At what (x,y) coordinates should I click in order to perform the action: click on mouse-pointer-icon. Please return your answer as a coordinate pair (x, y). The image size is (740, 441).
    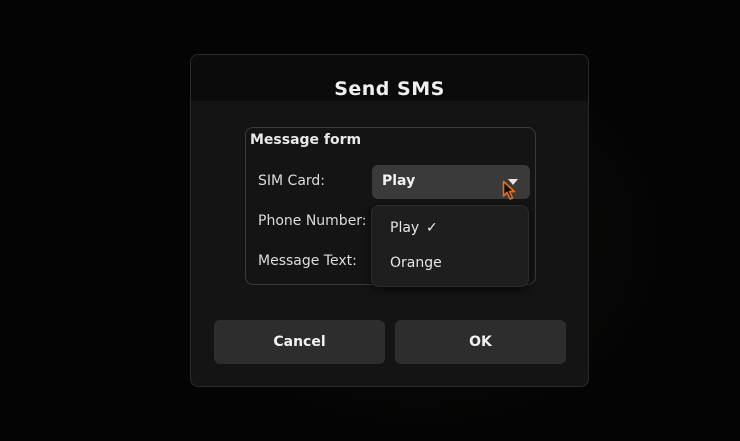
    Looking at the image, I should click on (510, 193).